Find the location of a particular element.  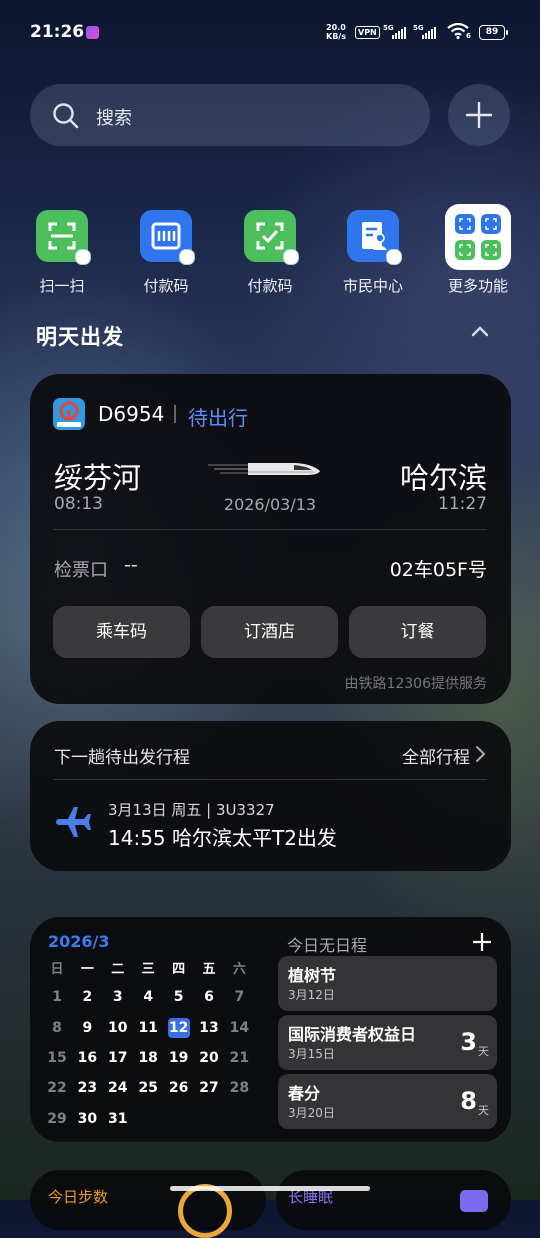

calendar-weekday-header: 三 is located at coordinates (148, 969).